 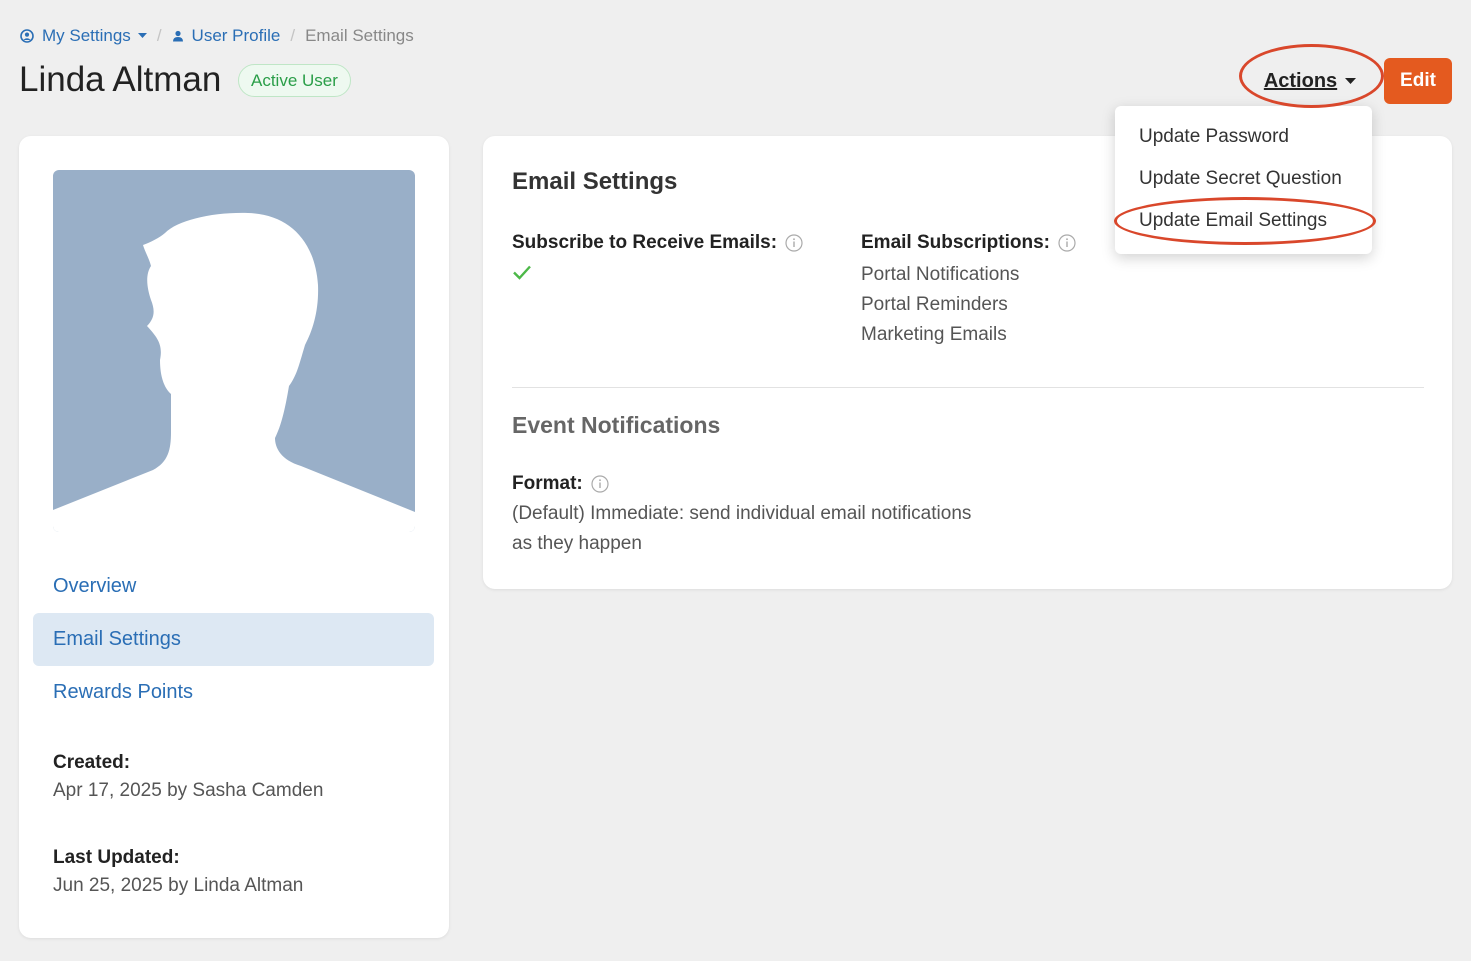 I want to click on created-label: Created:, so click(x=92, y=762).